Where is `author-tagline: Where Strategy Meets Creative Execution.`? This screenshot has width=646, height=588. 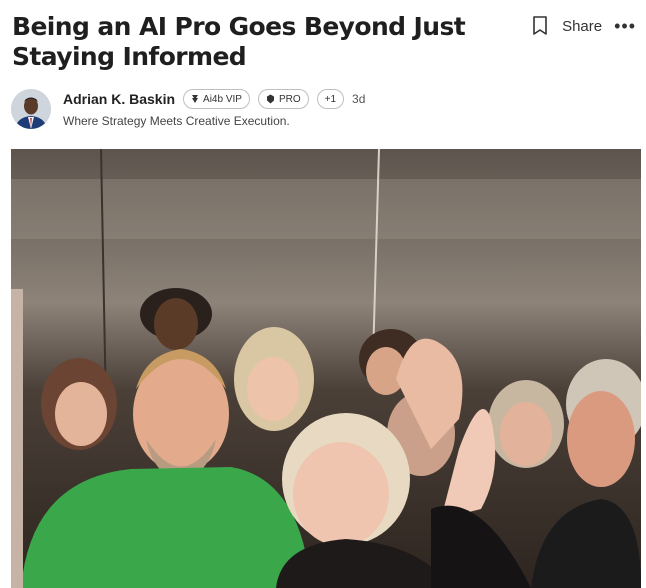 author-tagline: Where Strategy Meets Creative Execution. is located at coordinates (176, 121).